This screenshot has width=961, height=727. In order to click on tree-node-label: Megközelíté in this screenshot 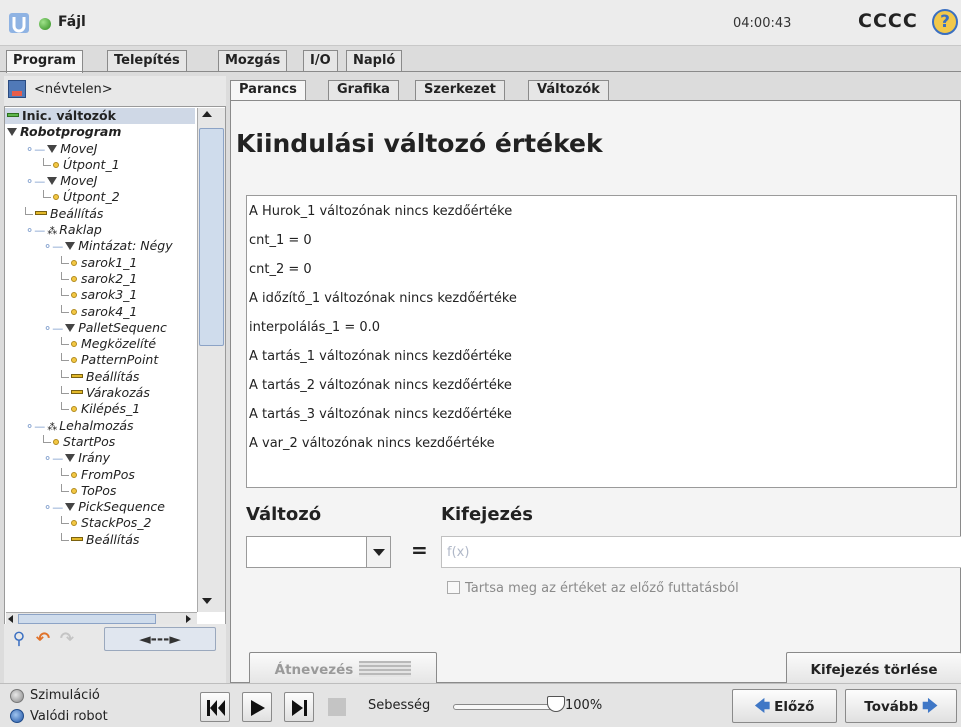, I will do `click(119, 344)`.